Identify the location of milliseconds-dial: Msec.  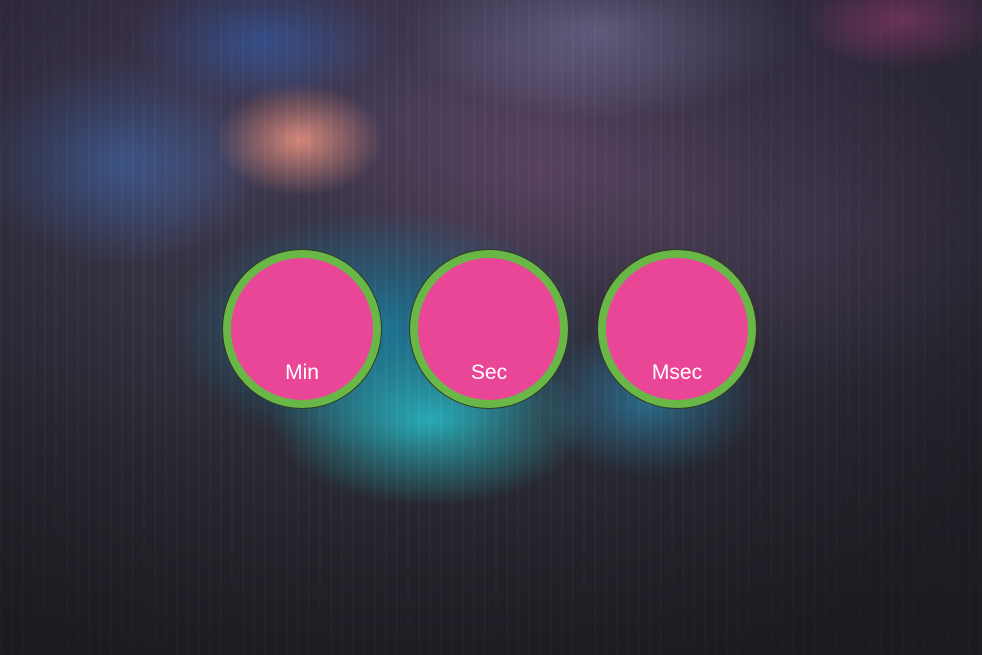
(677, 329).